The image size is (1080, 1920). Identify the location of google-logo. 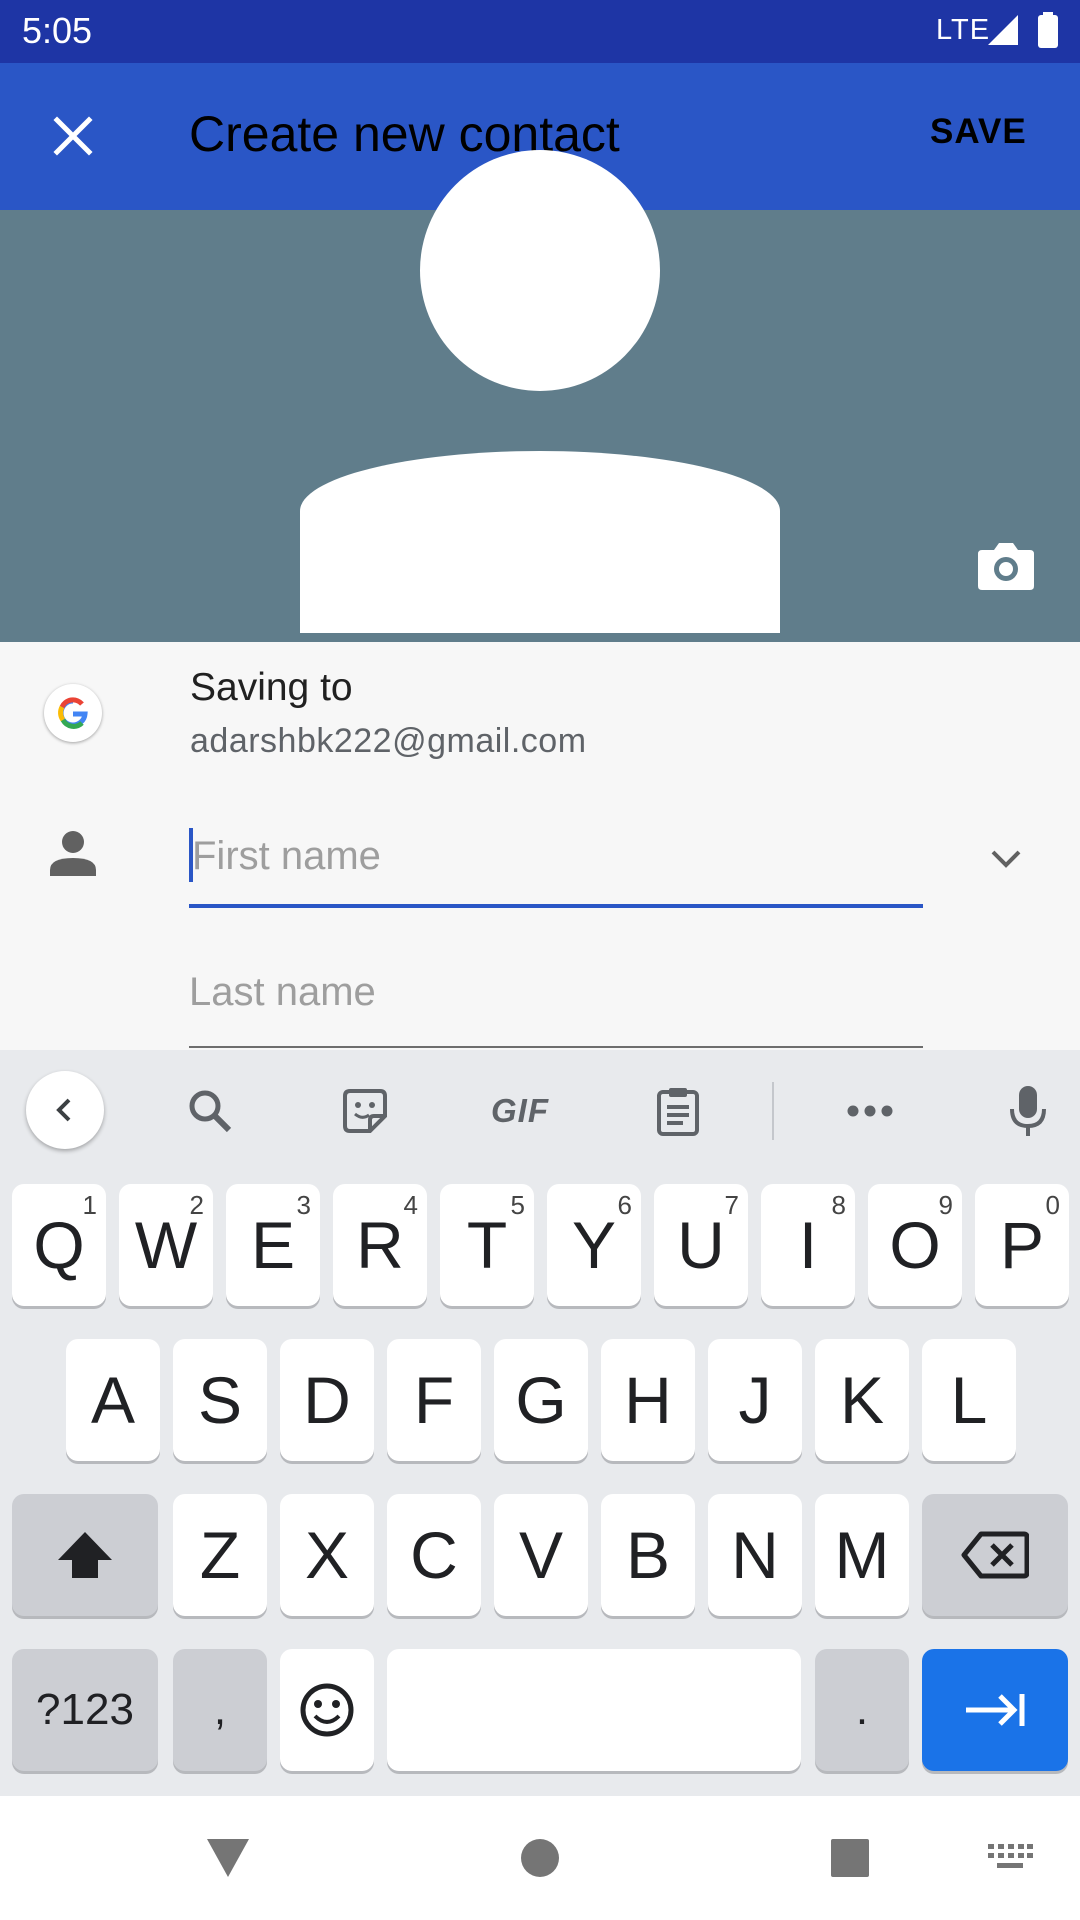
(73, 713).